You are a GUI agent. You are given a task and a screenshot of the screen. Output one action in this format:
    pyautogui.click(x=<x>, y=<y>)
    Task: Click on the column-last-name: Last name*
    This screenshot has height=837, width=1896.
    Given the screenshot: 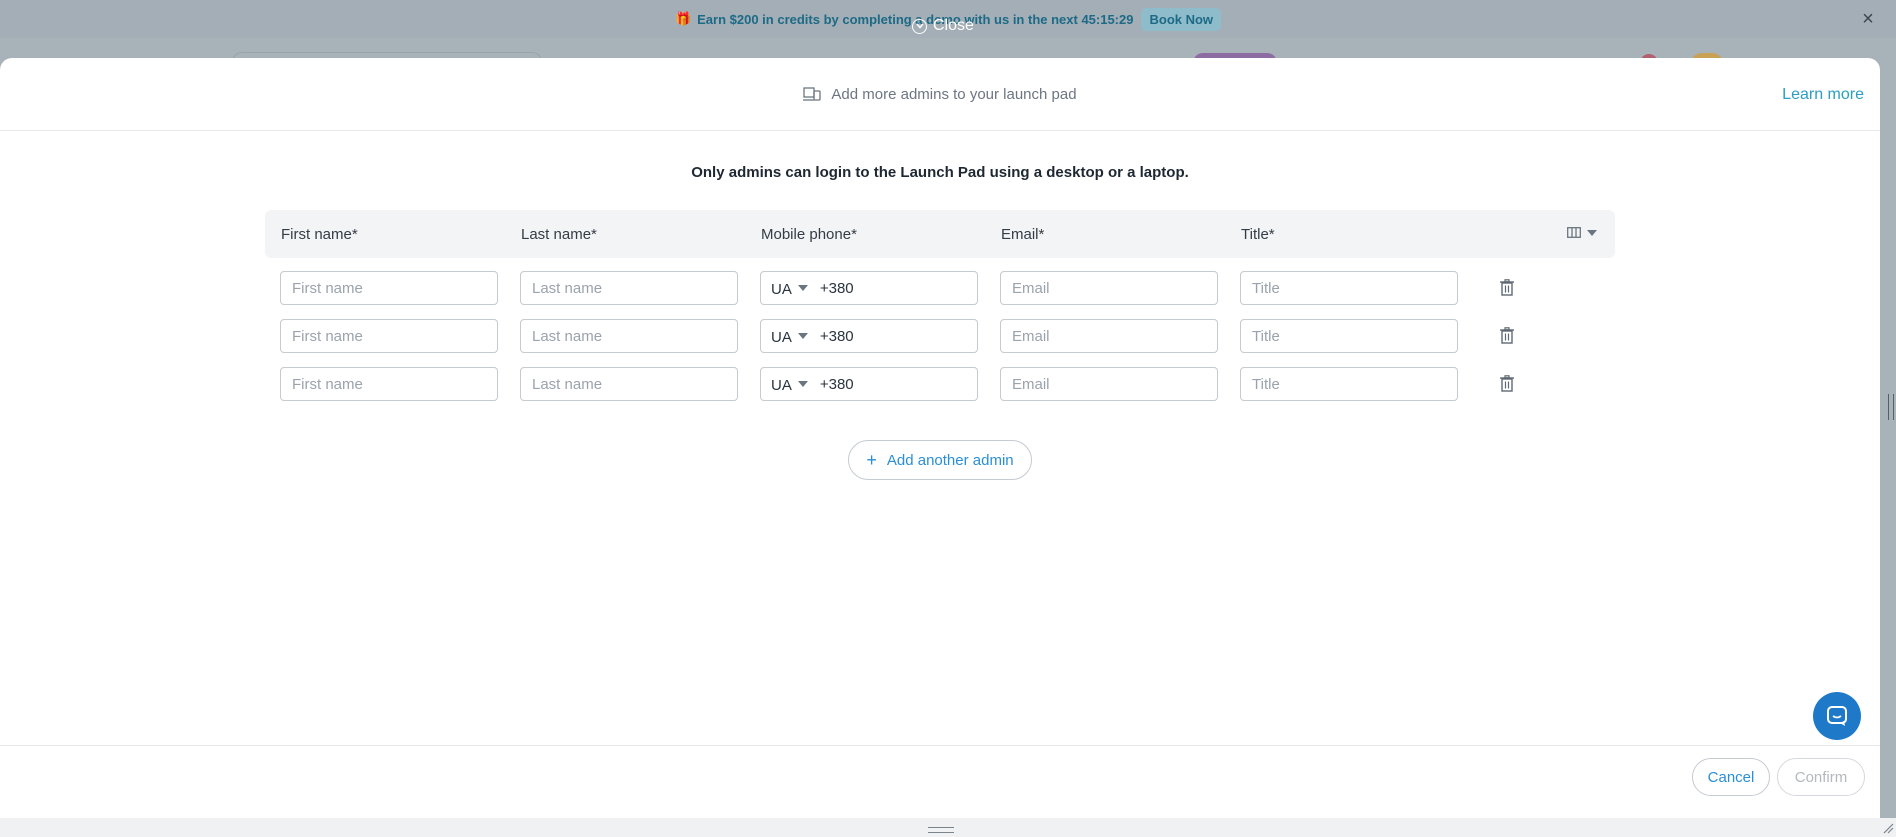 What is the action you would take?
    pyautogui.click(x=559, y=234)
    